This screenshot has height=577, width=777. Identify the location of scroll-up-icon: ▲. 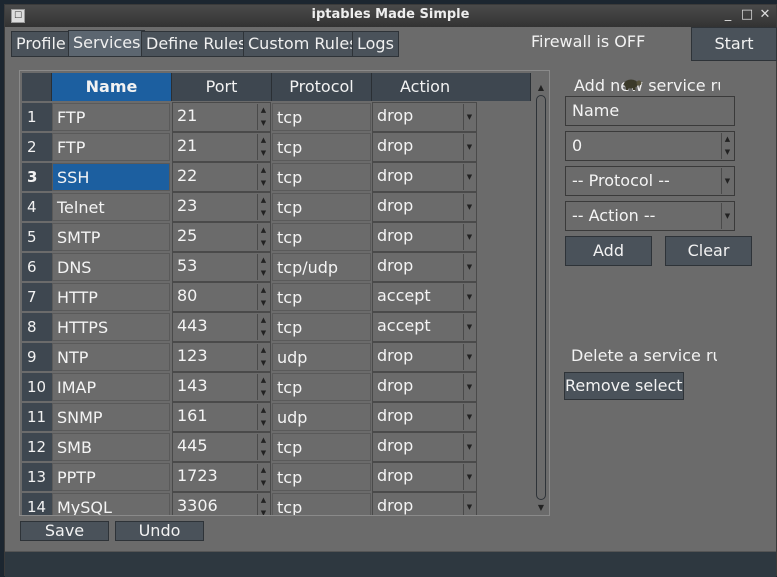
(541, 88).